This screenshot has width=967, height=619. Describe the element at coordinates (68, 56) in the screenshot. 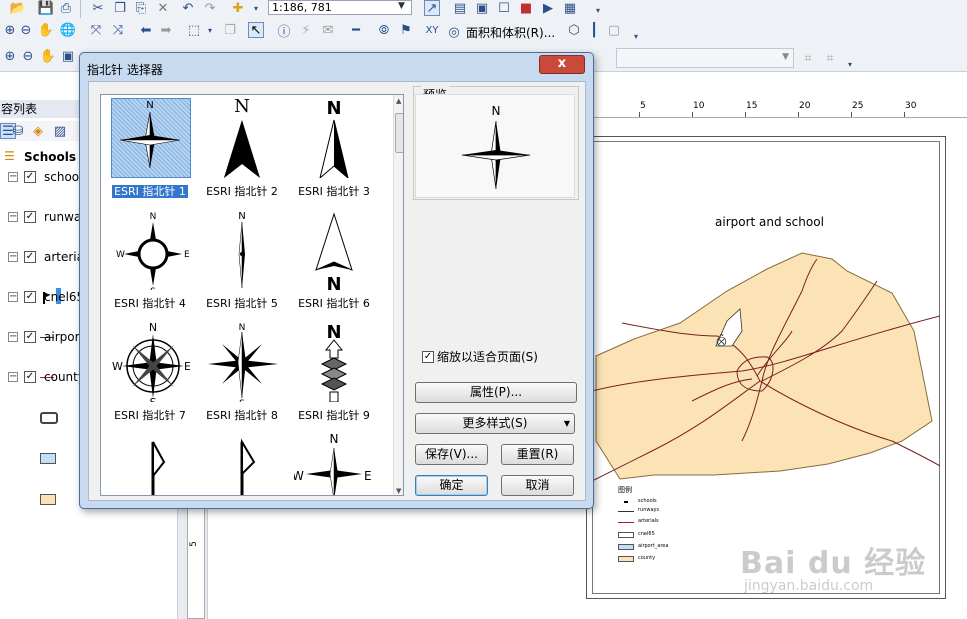

I see `zoom-whole-page-icon: ▣` at that location.